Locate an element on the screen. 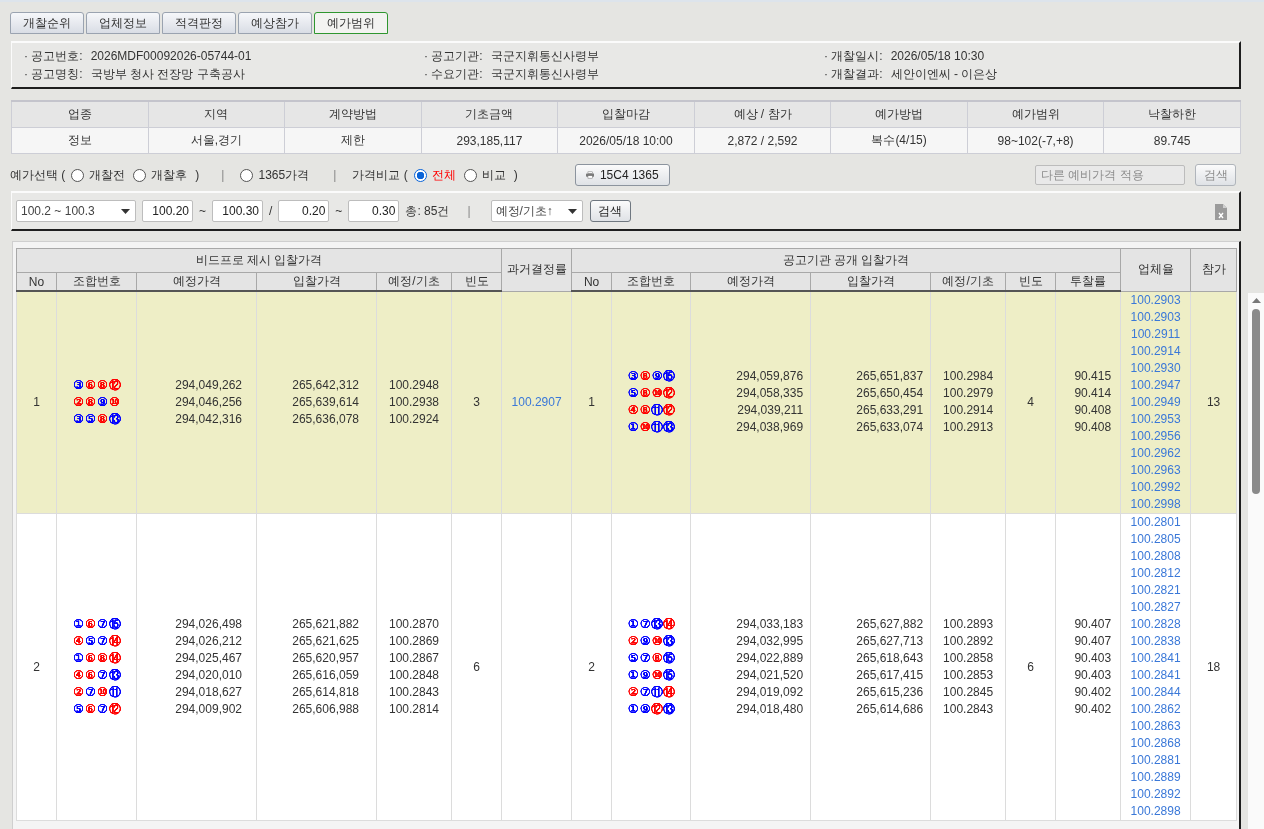 This screenshot has height=829, width=1264. range-label: ~ is located at coordinates (202, 211).